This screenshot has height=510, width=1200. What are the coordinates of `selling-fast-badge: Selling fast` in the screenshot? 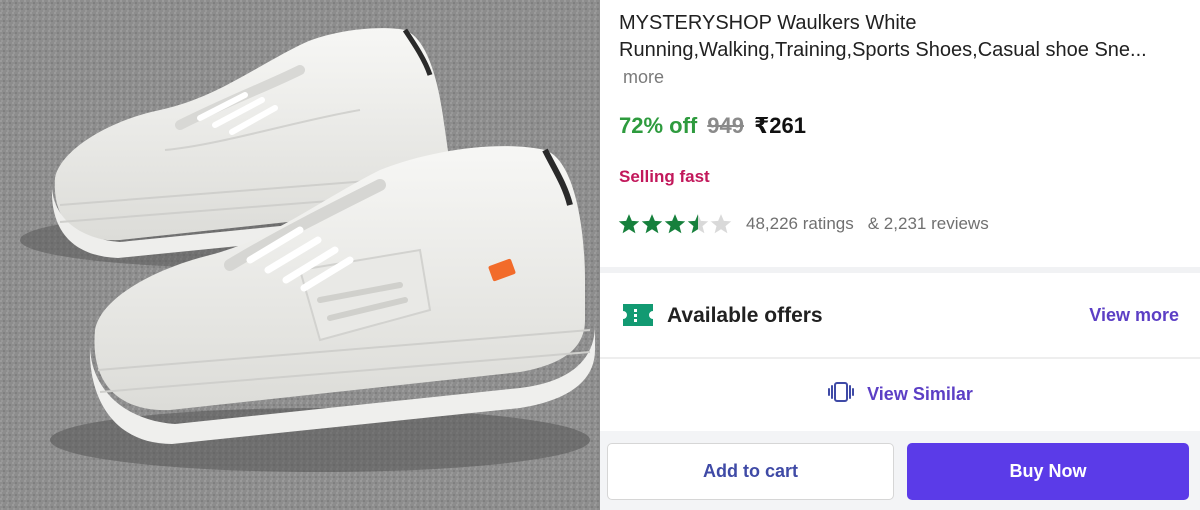 It's located at (664, 176).